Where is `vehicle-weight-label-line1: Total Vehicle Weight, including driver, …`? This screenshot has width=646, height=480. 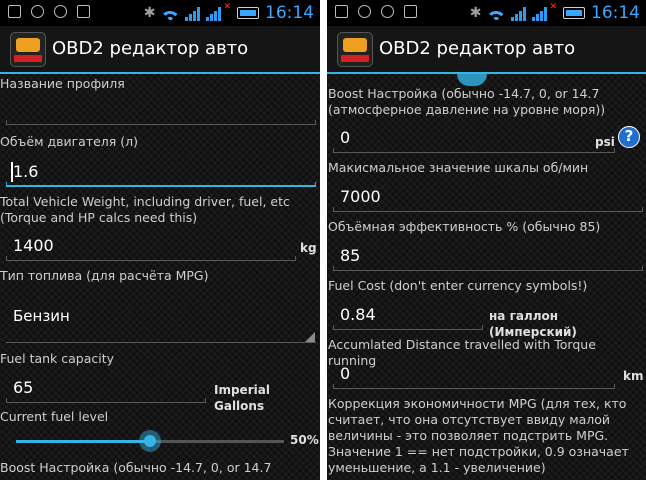 vehicle-weight-label-line1: Total Vehicle Weight, including driver, … is located at coordinates (145, 201).